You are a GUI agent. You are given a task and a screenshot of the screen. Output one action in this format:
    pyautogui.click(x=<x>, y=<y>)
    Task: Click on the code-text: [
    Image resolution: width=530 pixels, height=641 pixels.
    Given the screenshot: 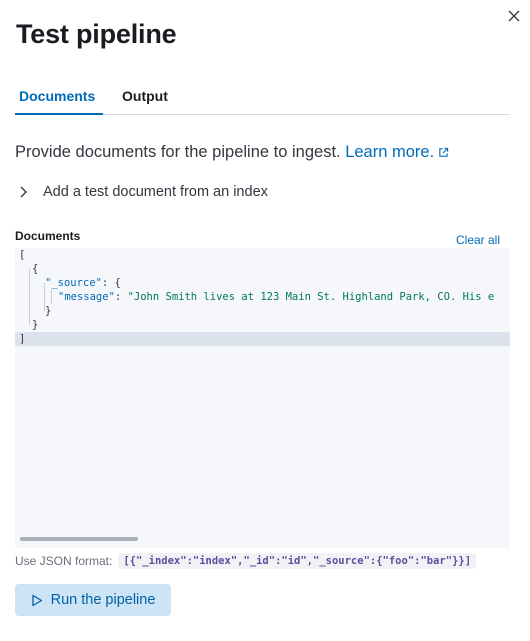 What is the action you would take?
    pyautogui.click(x=22, y=255)
    